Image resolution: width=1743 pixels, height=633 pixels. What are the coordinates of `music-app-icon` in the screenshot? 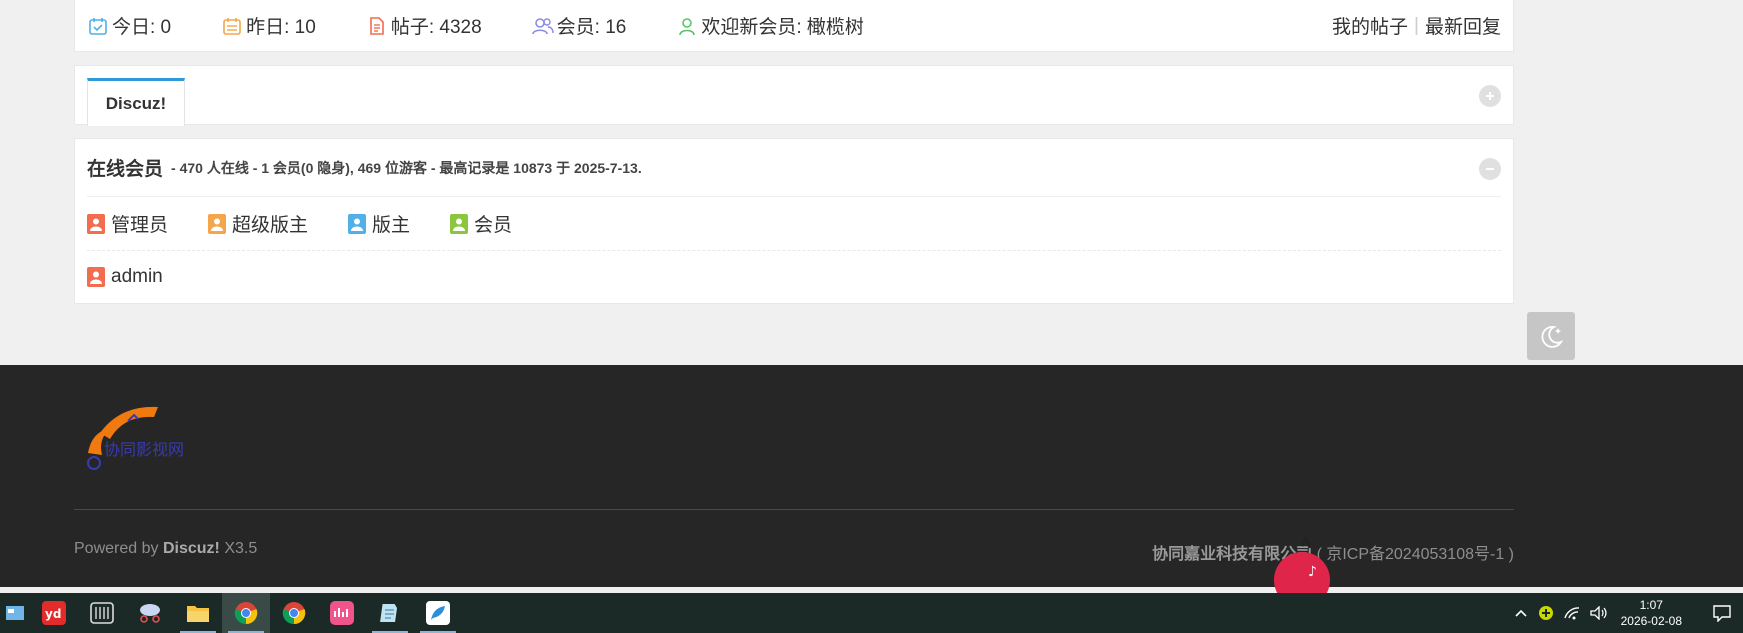 It's located at (342, 613).